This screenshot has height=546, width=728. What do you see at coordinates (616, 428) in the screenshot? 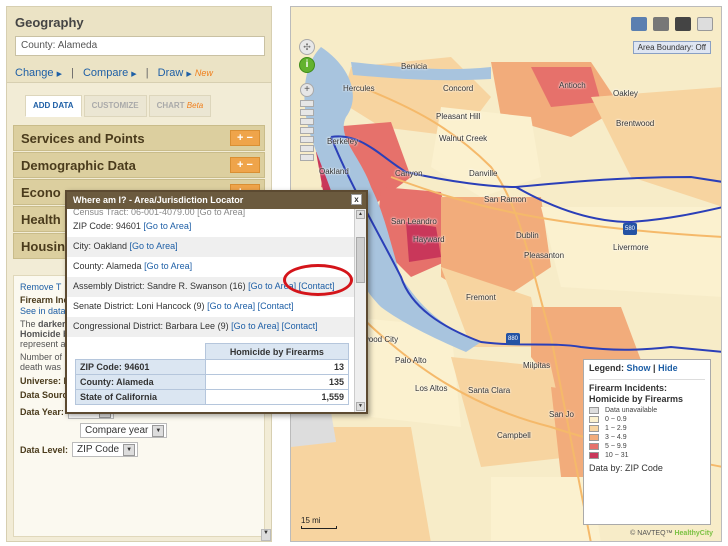
I see `legend-item-label: 1 ~ 2.9` at bounding box center [616, 428].